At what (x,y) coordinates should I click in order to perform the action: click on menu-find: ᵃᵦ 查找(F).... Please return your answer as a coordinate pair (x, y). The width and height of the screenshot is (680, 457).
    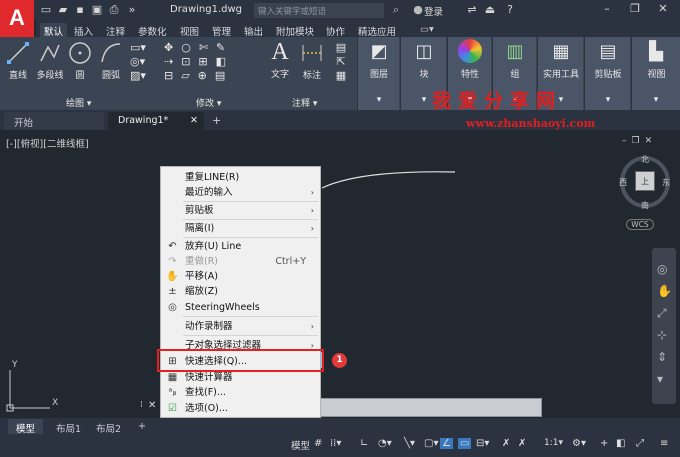
    Looking at the image, I should click on (240, 392).